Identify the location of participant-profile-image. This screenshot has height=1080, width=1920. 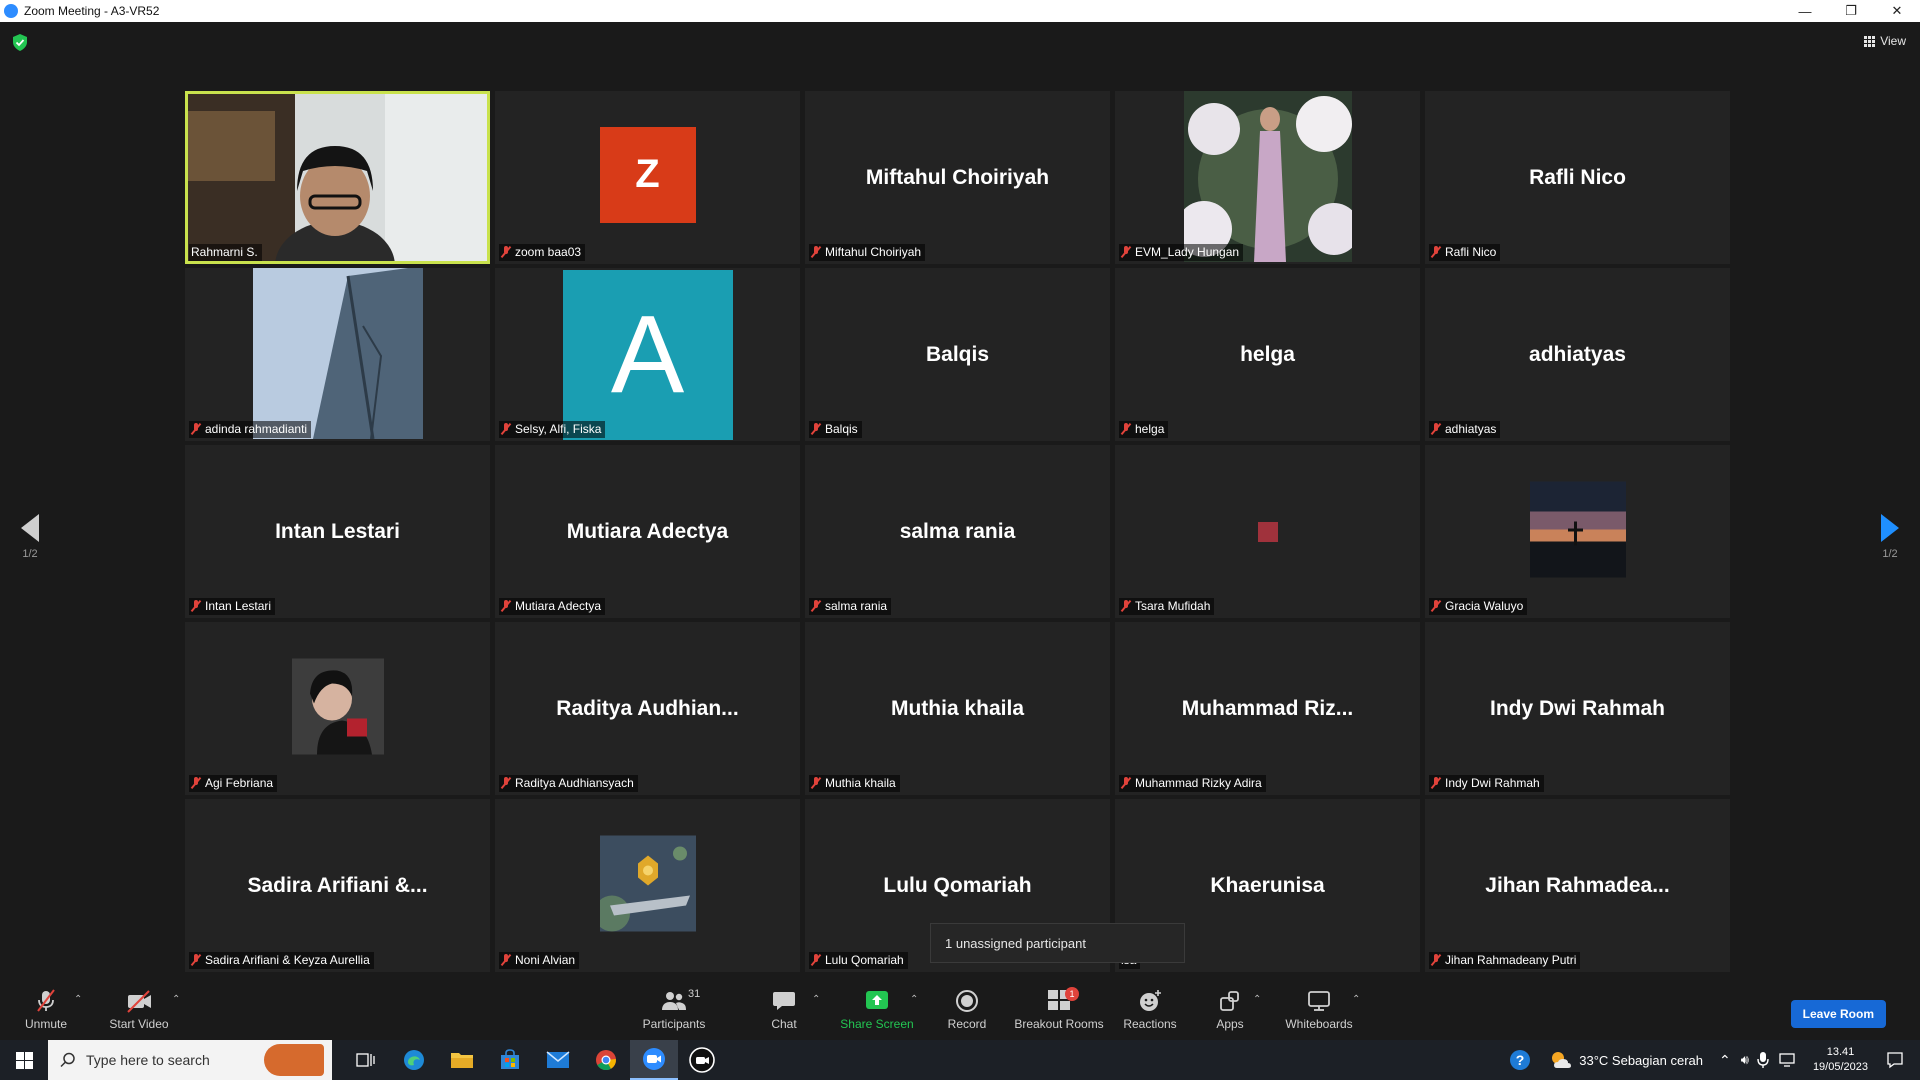
(337, 708).